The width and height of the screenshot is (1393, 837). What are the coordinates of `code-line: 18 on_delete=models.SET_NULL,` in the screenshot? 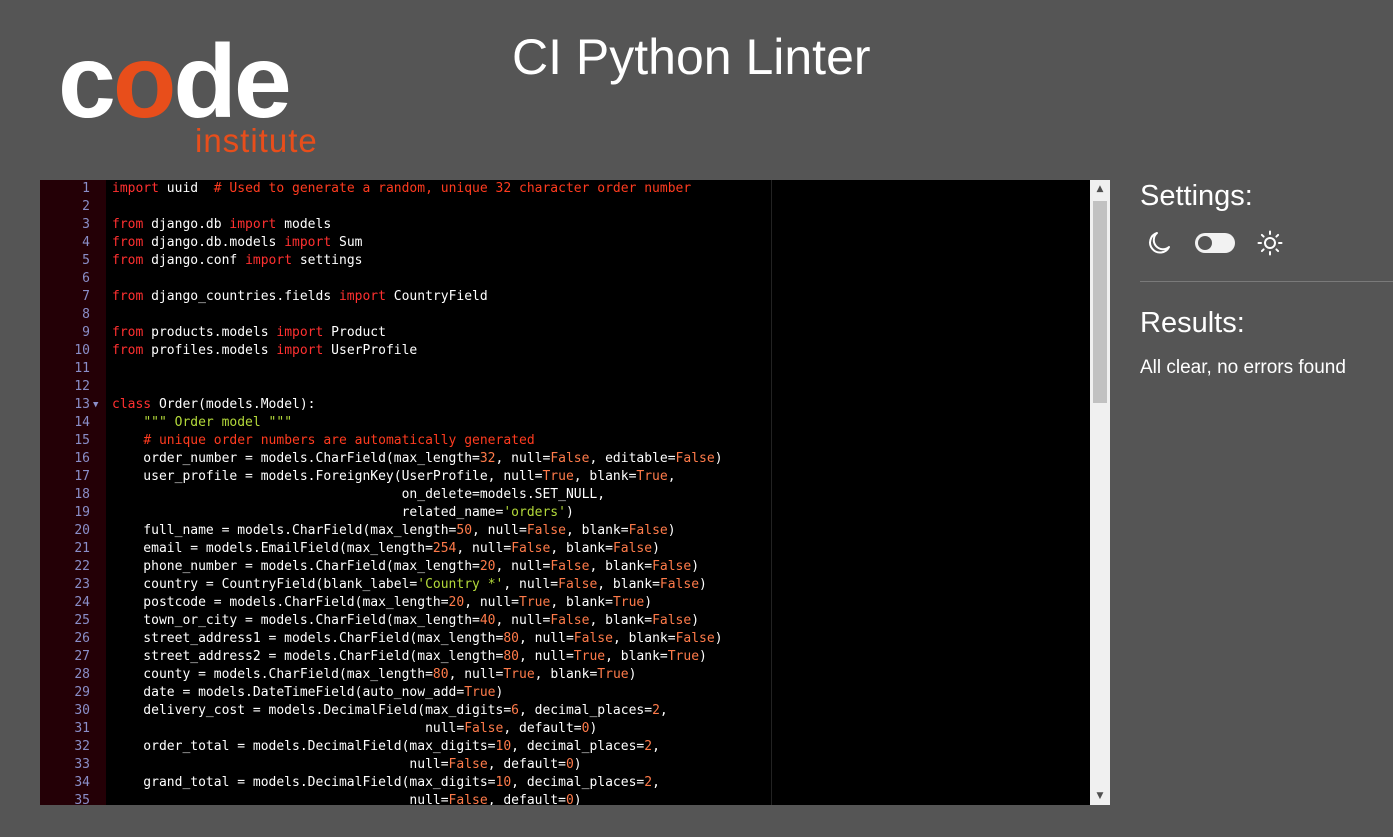 It's located at (565, 495).